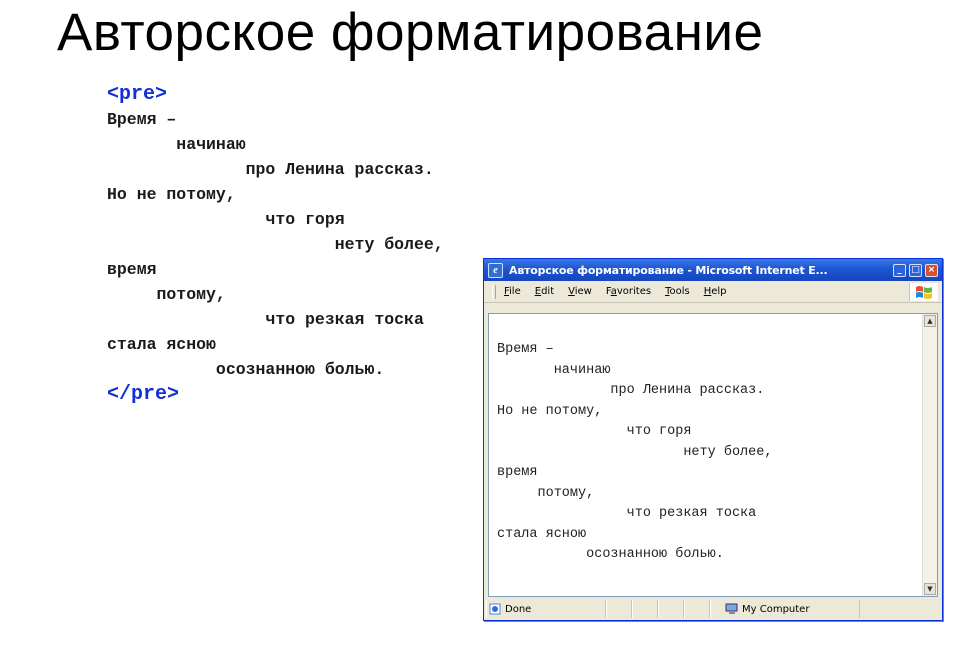 The height and width of the screenshot is (649, 974). I want to click on status-text-cell: Done, so click(546, 609).